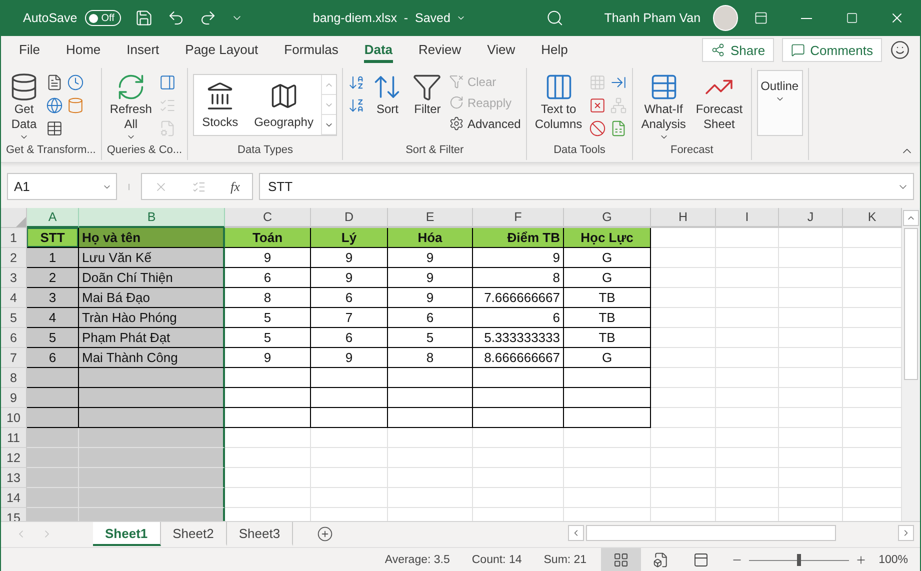 The image size is (921, 571). What do you see at coordinates (29, 50) in the screenshot?
I see `menu-tab: File` at bounding box center [29, 50].